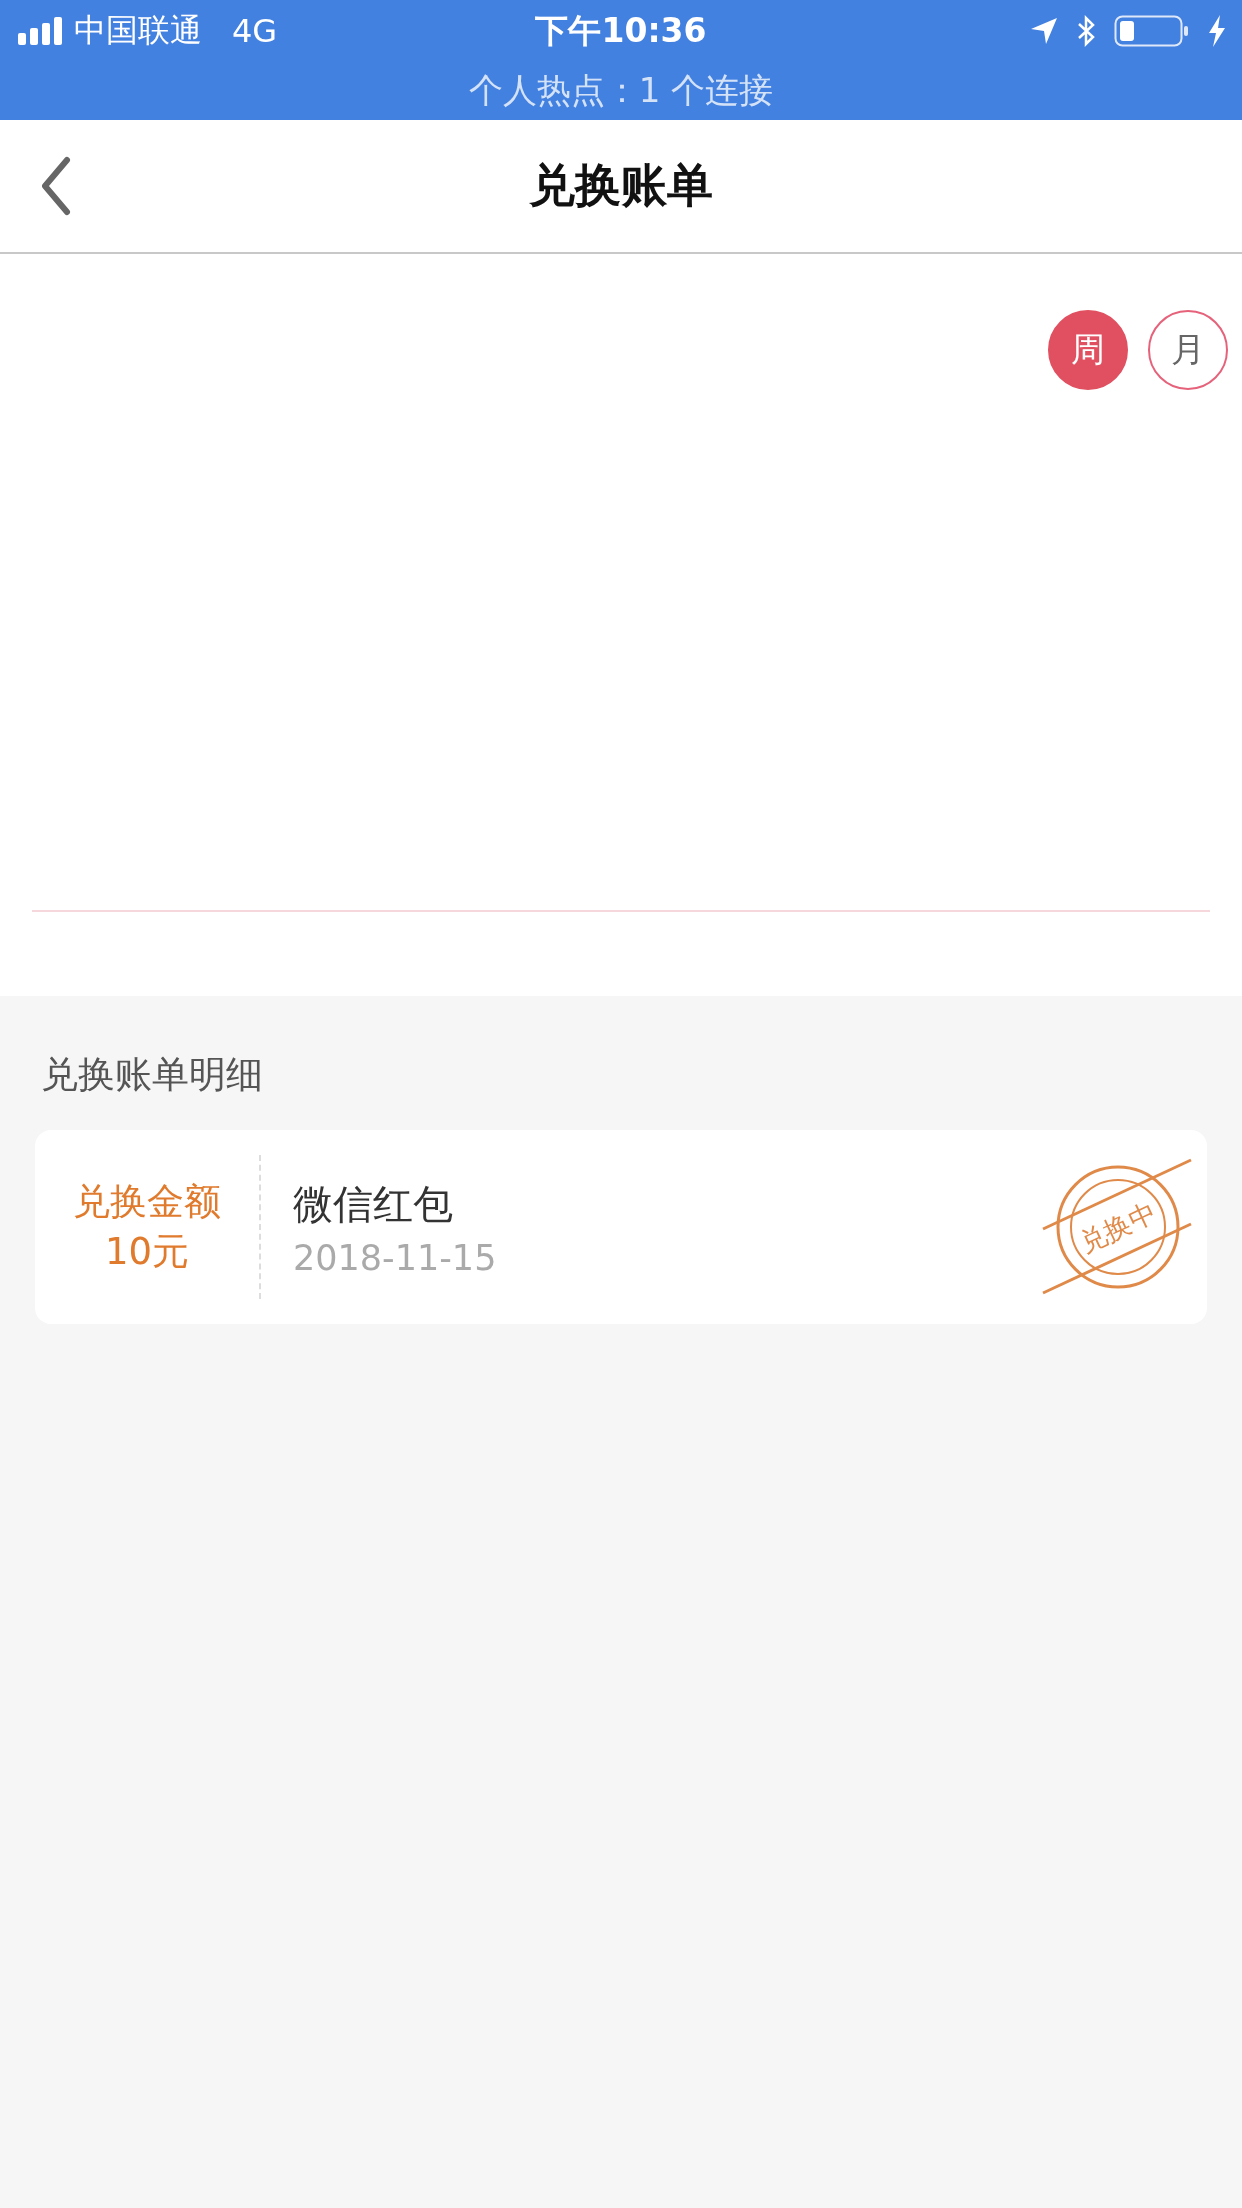  Describe the element at coordinates (395, 1257) in the screenshot. I see `record-date: 2018-11-15` at that location.